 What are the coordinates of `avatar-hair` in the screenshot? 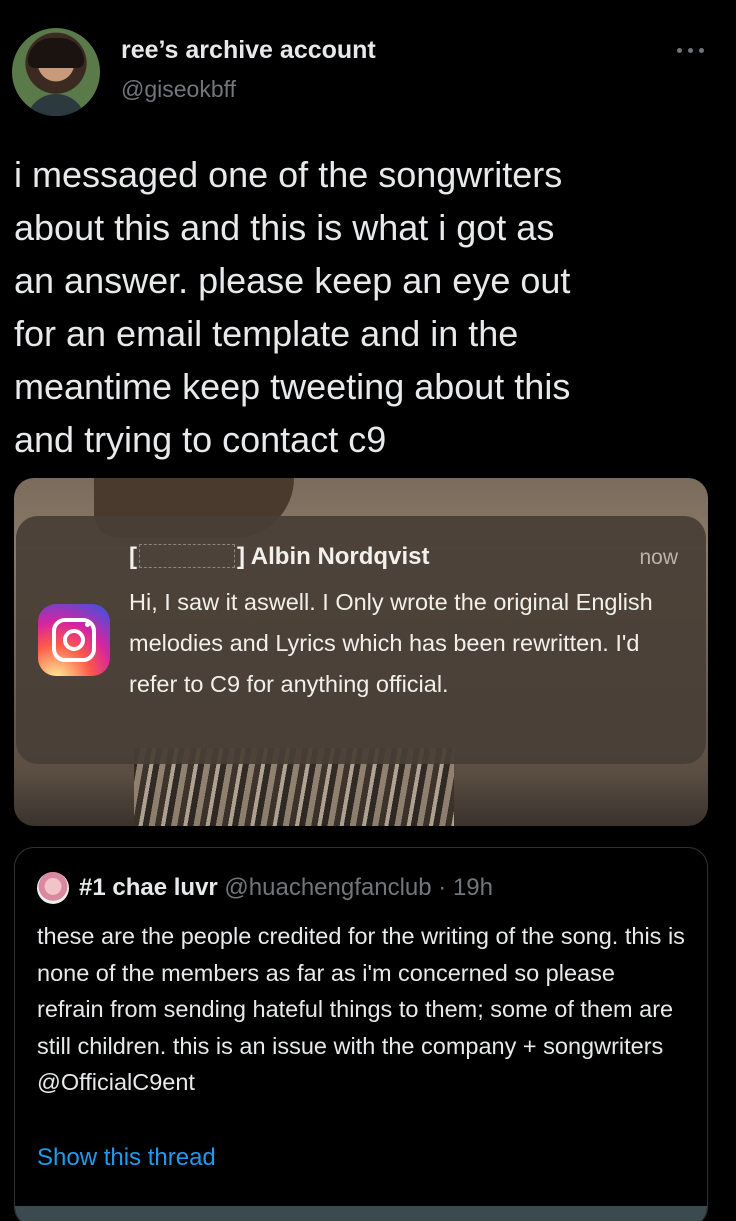 It's located at (56, 53).